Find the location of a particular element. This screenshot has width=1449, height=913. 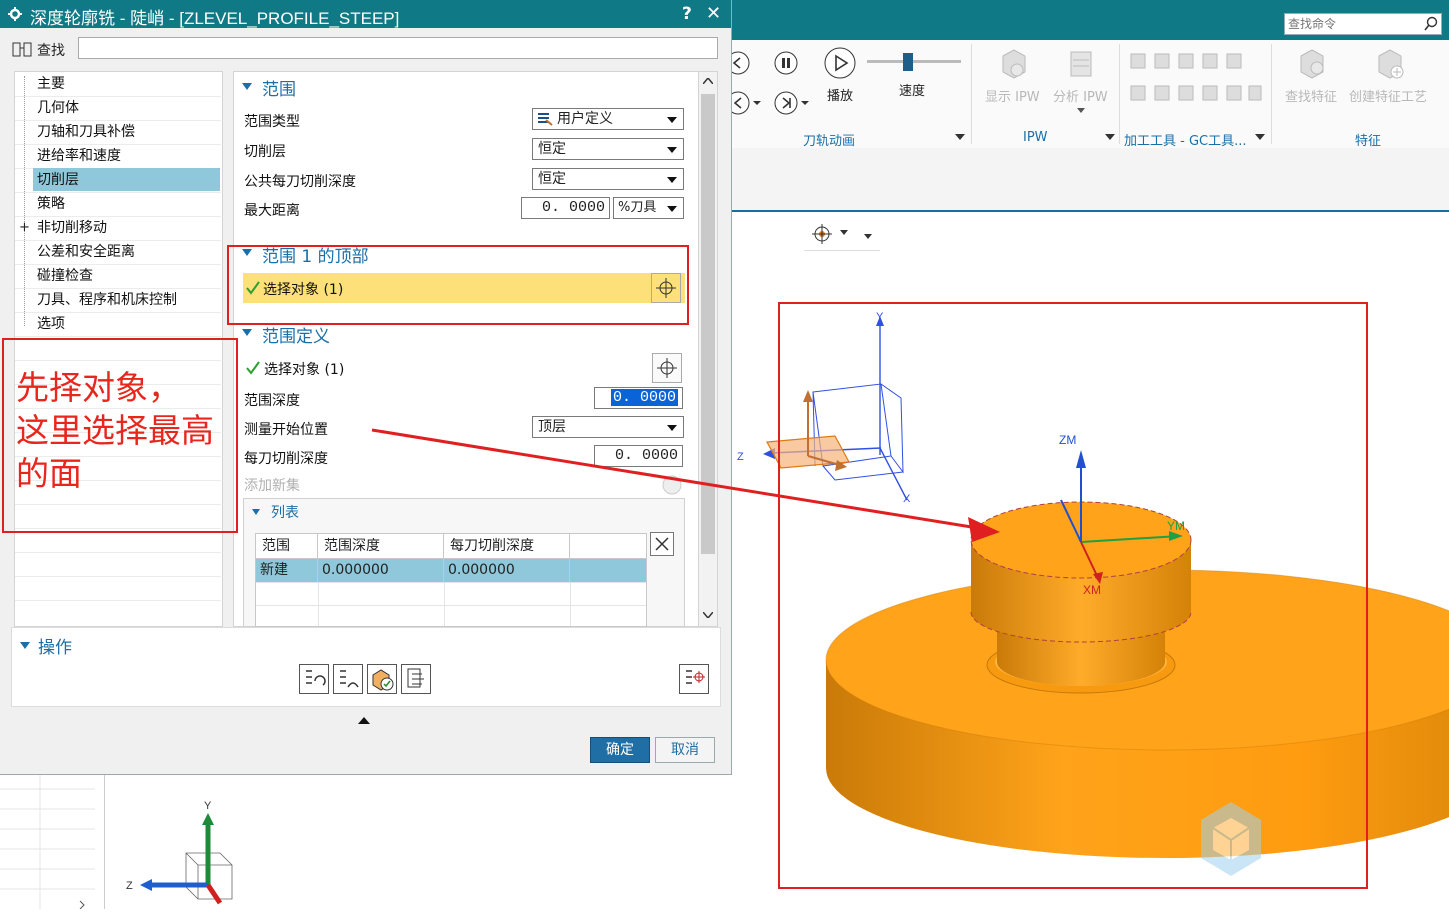

range-depth-label: 范围深度 is located at coordinates (272, 401).